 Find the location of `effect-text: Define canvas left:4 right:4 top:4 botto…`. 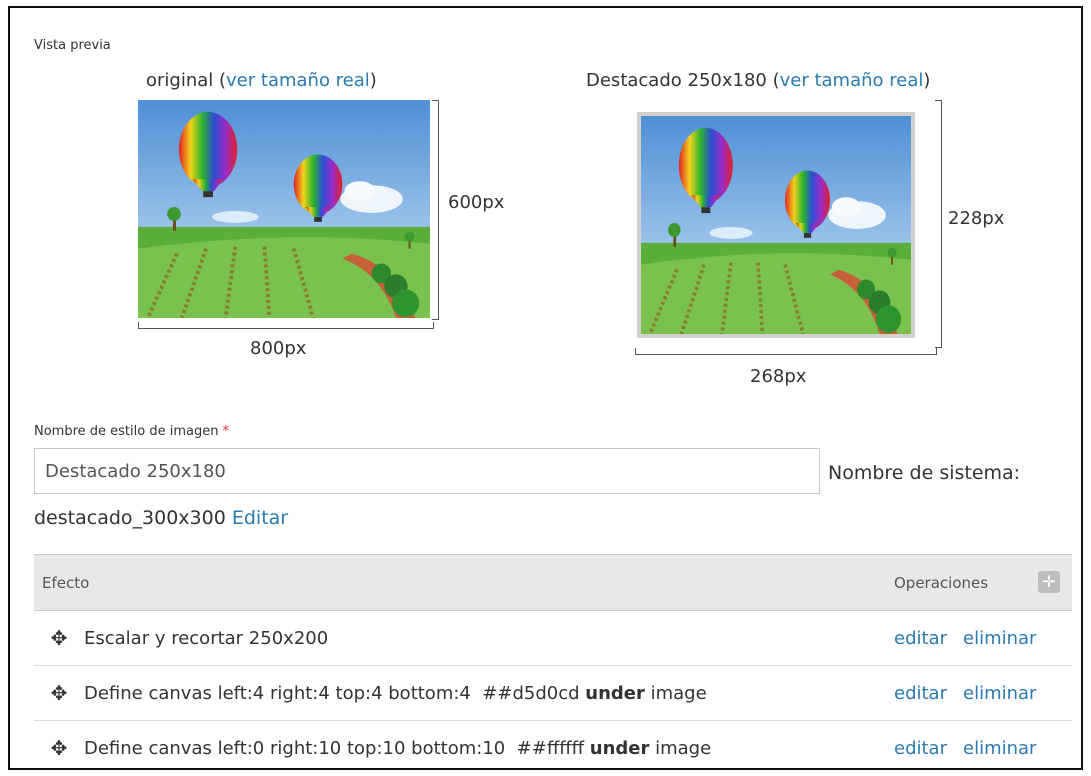

effect-text: Define canvas left:4 right:4 top:4 botto… is located at coordinates (335, 693).